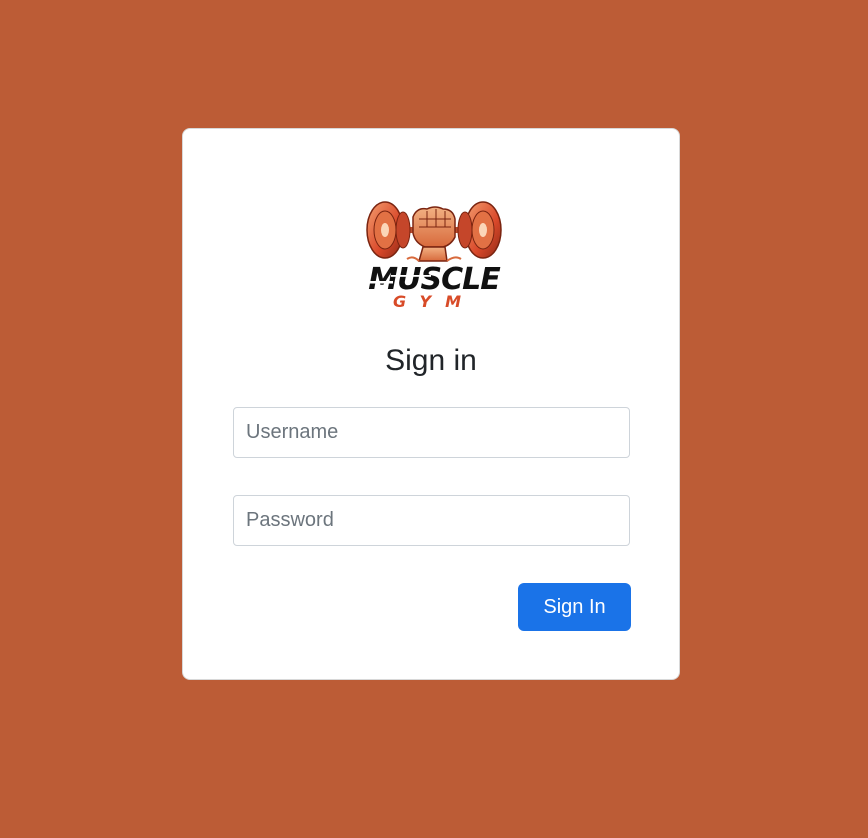 This screenshot has width=868, height=838. Describe the element at coordinates (434, 231) in the screenshot. I see `dumbbell-fist-icon` at that location.